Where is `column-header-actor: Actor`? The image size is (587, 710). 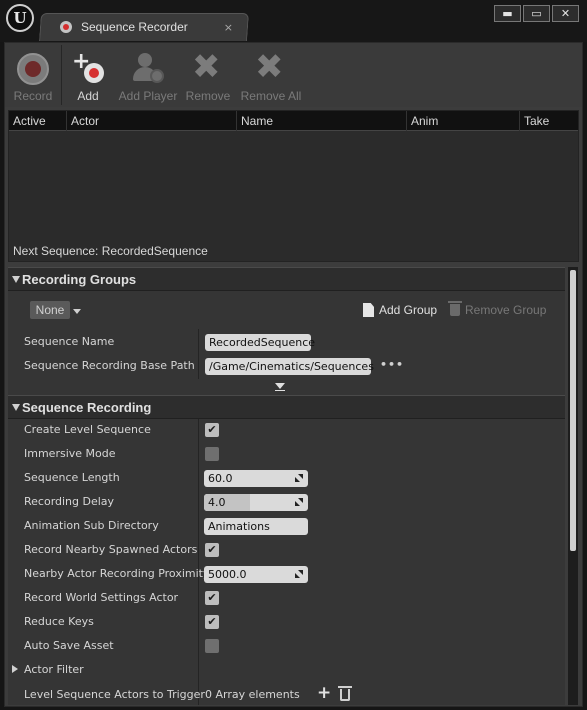 column-header-actor: Actor is located at coordinates (151, 121).